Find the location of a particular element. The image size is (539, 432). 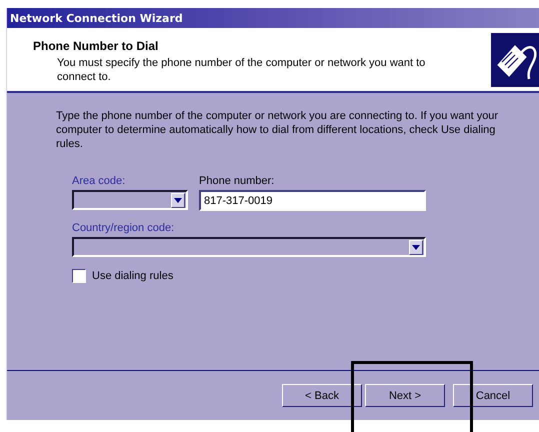

country-code-dropdown is located at coordinates (249, 247).